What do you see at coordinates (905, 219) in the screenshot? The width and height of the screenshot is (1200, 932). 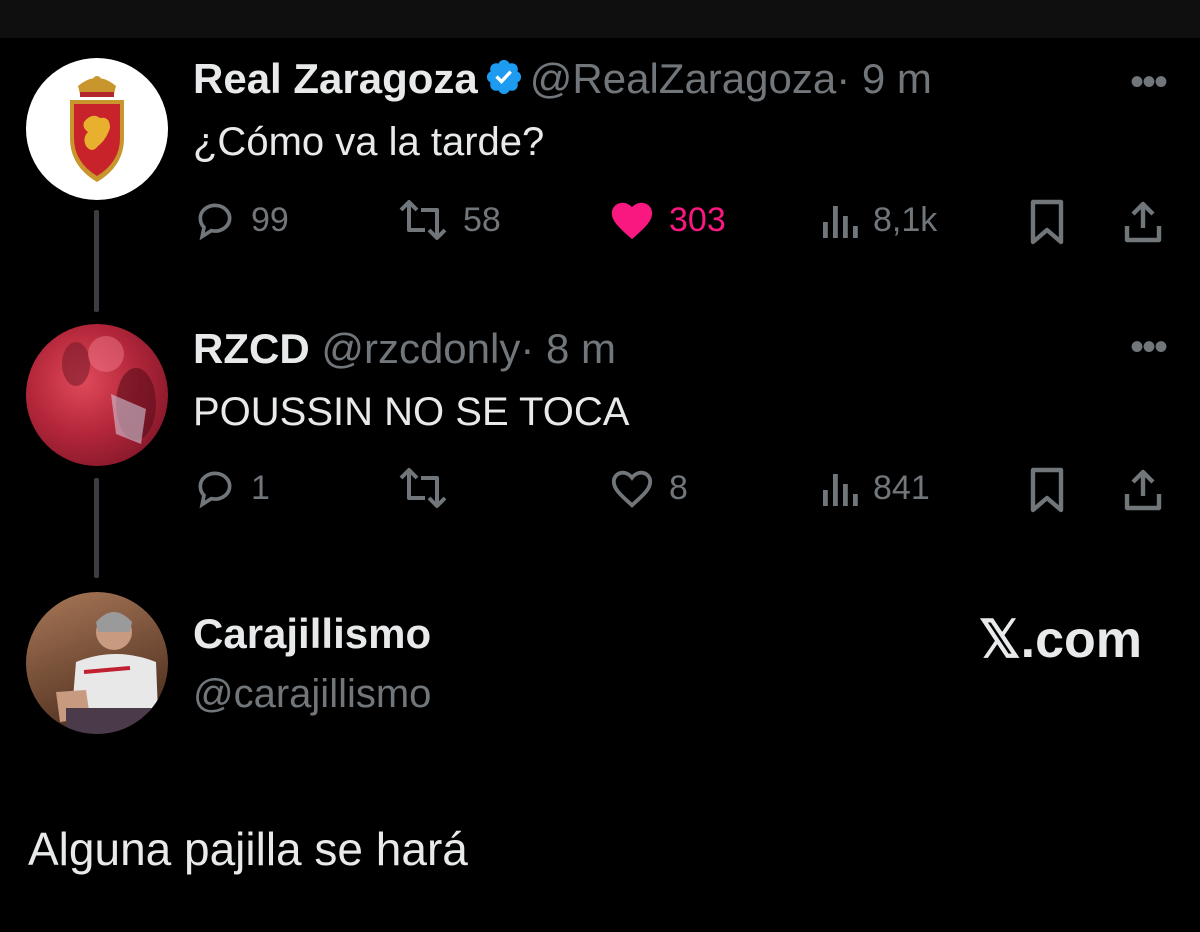 I see `views-count: 8,1k` at bounding box center [905, 219].